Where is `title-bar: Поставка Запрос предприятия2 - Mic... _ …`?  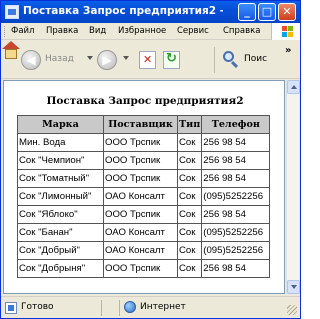
title-bar: Поставка Запрос предприятия2 - Mic... _ … is located at coordinates (150, 12).